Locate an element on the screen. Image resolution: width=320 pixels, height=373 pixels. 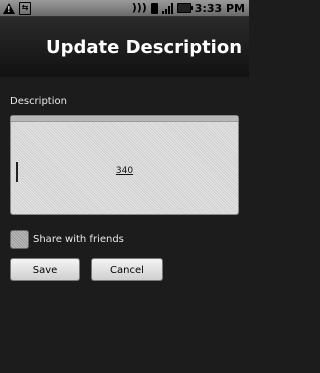
share-label: Share with friends is located at coordinates (78, 239).